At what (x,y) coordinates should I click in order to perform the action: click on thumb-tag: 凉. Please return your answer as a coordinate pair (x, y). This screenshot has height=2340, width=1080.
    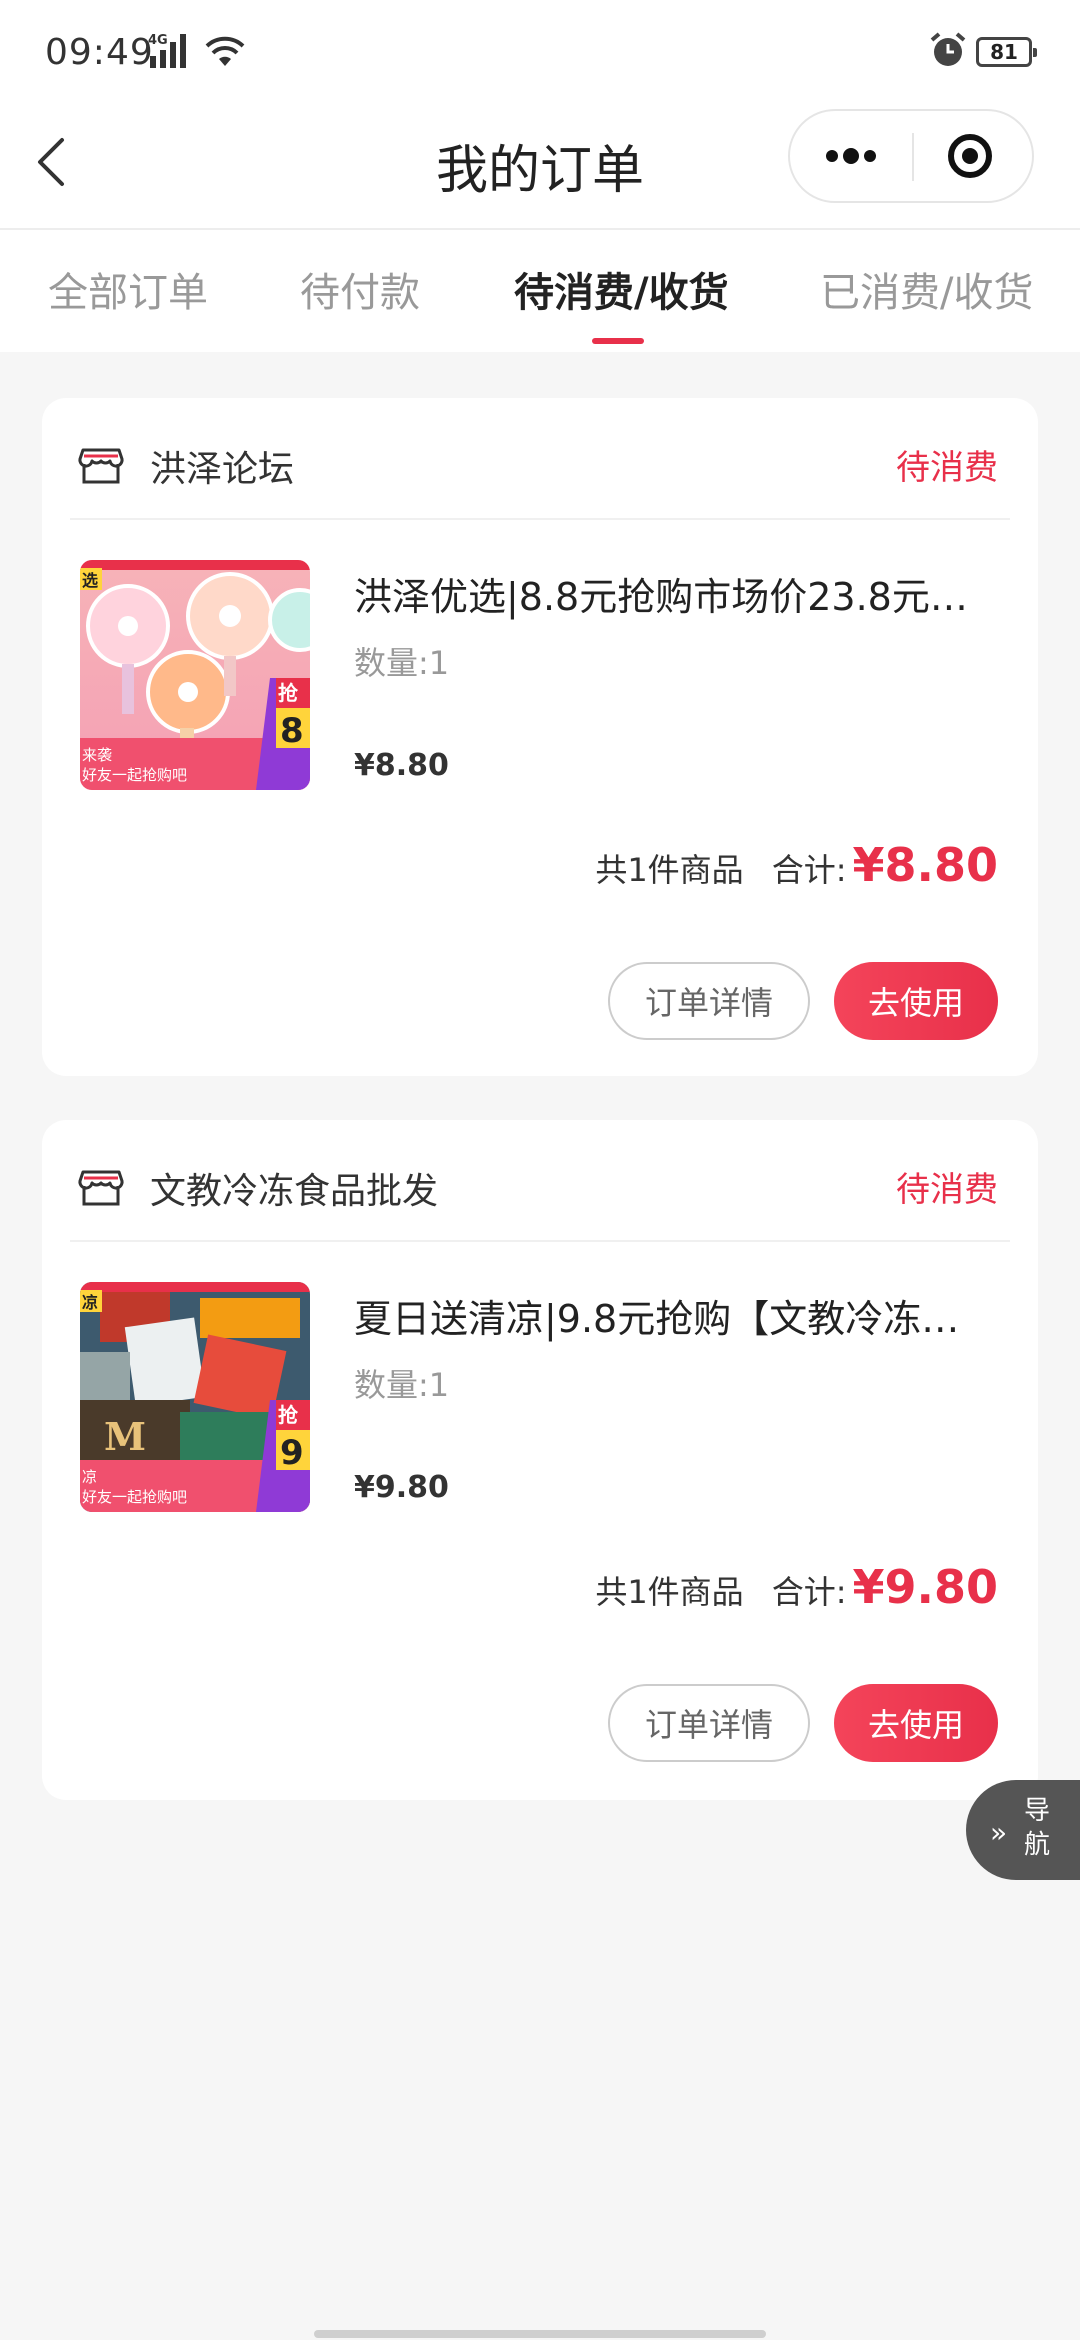
    Looking at the image, I should click on (90, 1302).